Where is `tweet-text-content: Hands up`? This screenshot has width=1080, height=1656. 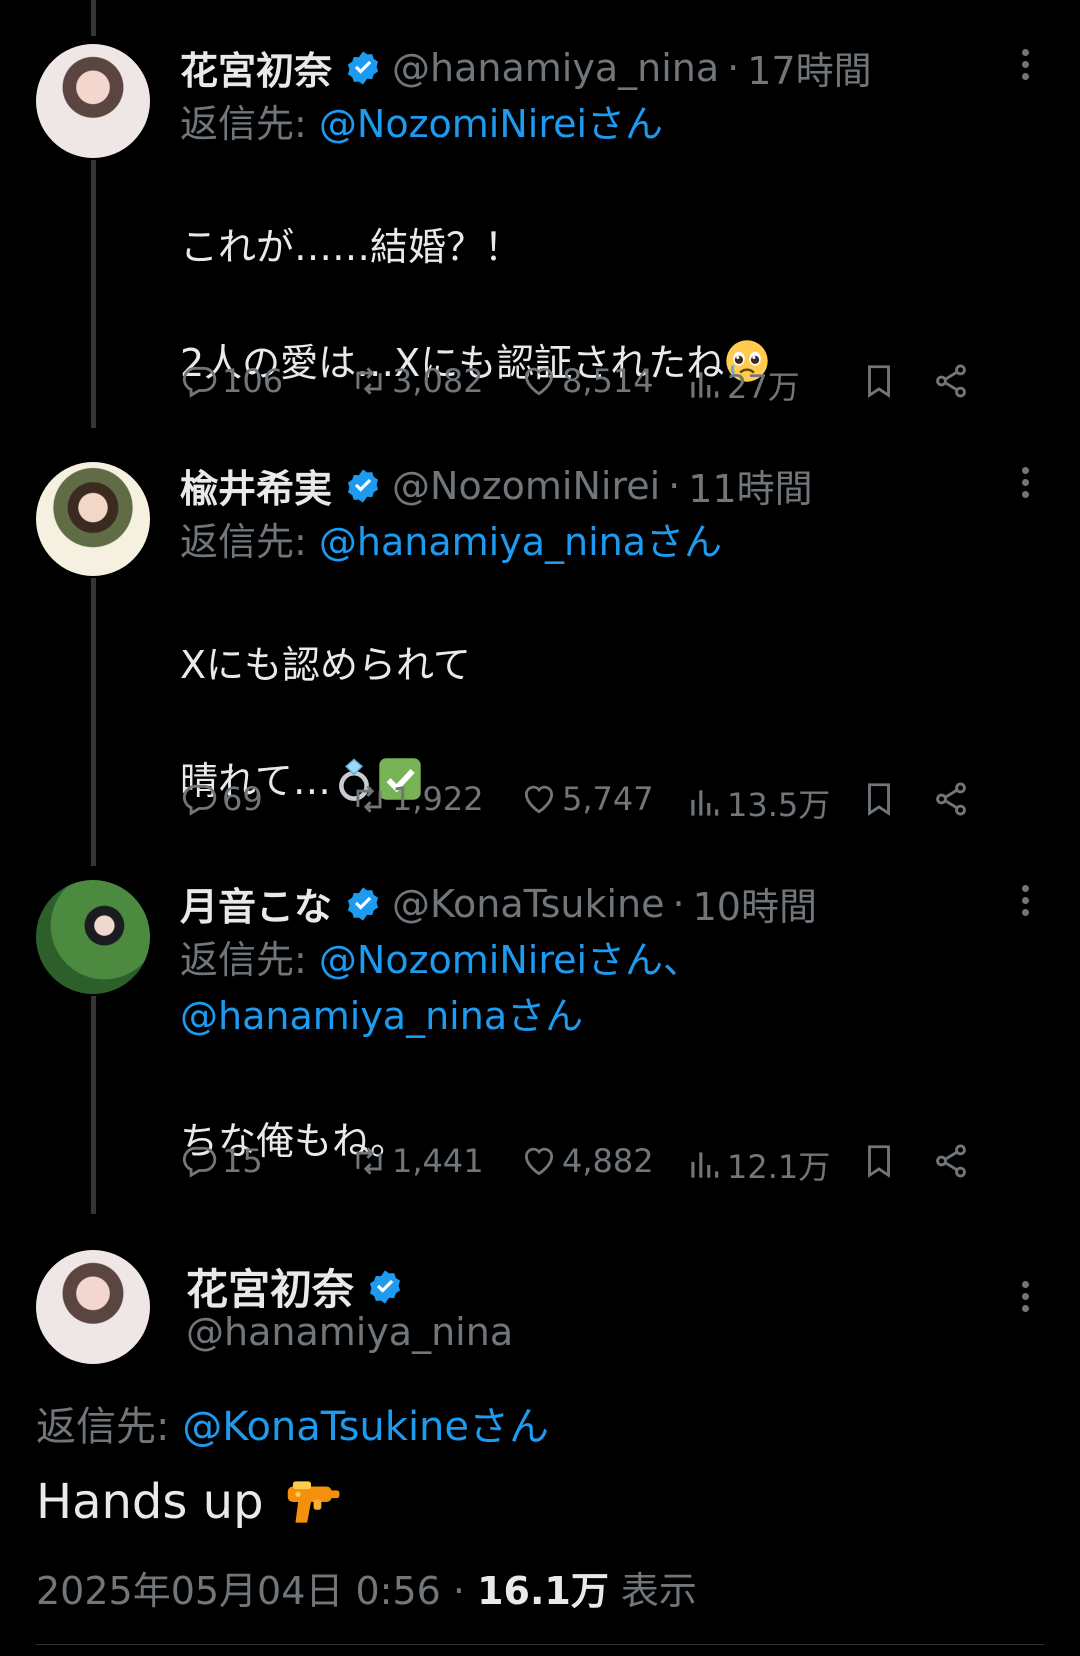
tweet-text-content: Hands up is located at coordinates (150, 1502).